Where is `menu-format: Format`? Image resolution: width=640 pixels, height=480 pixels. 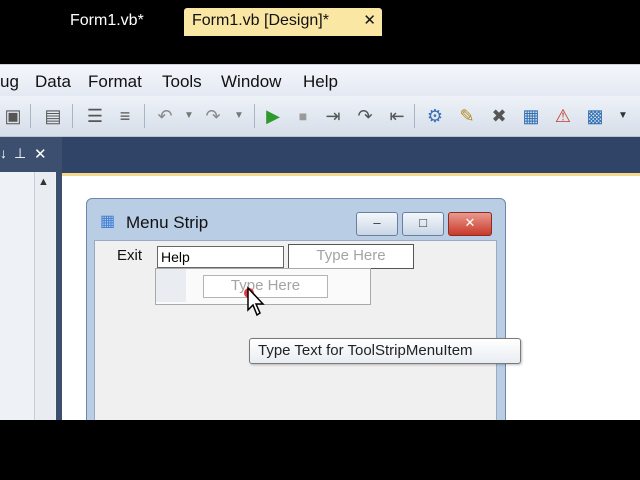
menu-format: Format is located at coordinates (115, 82).